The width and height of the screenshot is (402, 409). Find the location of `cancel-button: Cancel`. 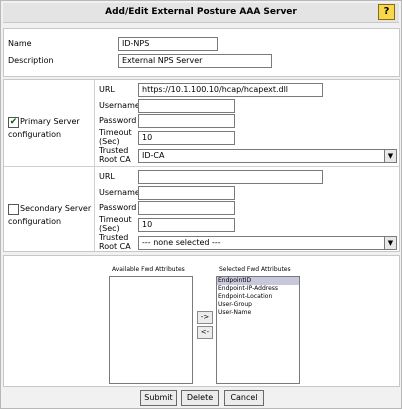

cancel-button: Cancel is located at coordinates (244, 398).